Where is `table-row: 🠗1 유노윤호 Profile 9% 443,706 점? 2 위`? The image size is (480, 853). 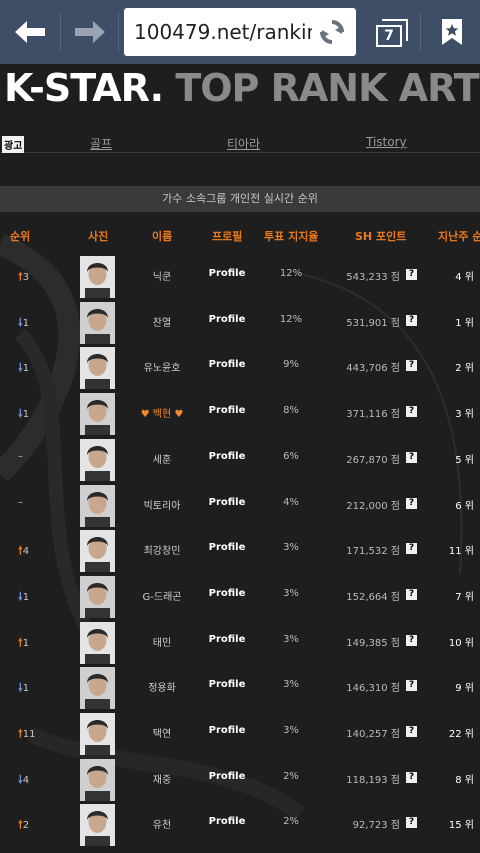 table-row: 🠗1 유노윤호 Profile 9% 443,706 점? 2 위 is located at coordinates (240, 368).